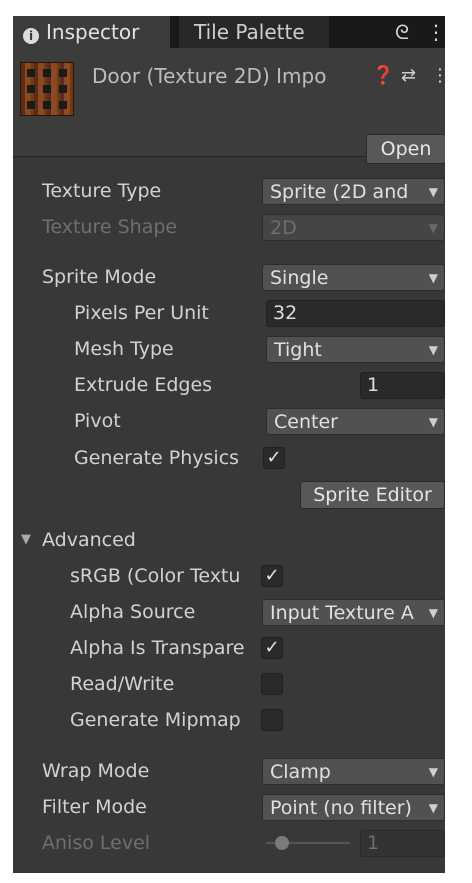 The width and height of the screenshot is (472, 883). What do you see at coordinates (155, 576) in the screenshot?
I see `srgb-label: sRGB (Color Textu` at bounding box center [155, 576].